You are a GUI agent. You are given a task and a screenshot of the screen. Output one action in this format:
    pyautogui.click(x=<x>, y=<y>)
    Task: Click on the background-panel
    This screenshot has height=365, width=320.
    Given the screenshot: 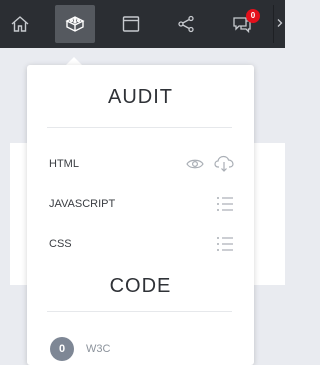 What is the action you would take?
    pyautogui.click(x=269, y=214)
    